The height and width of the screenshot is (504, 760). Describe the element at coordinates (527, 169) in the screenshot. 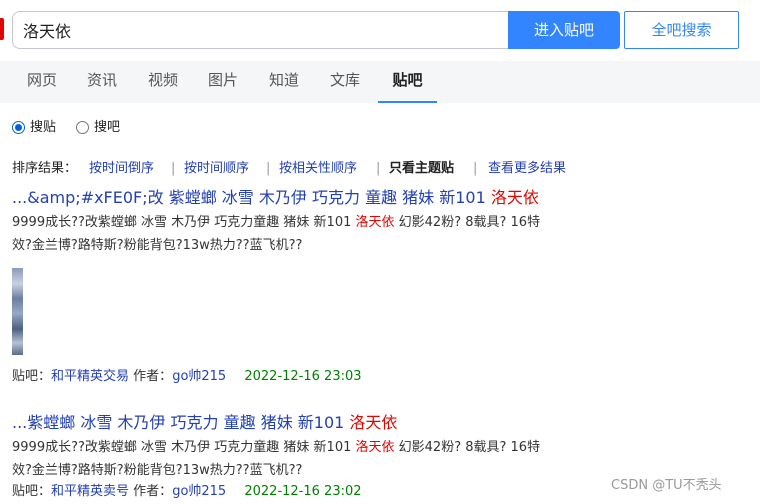

I see `more-results-link: 查看更多结果` at that location.